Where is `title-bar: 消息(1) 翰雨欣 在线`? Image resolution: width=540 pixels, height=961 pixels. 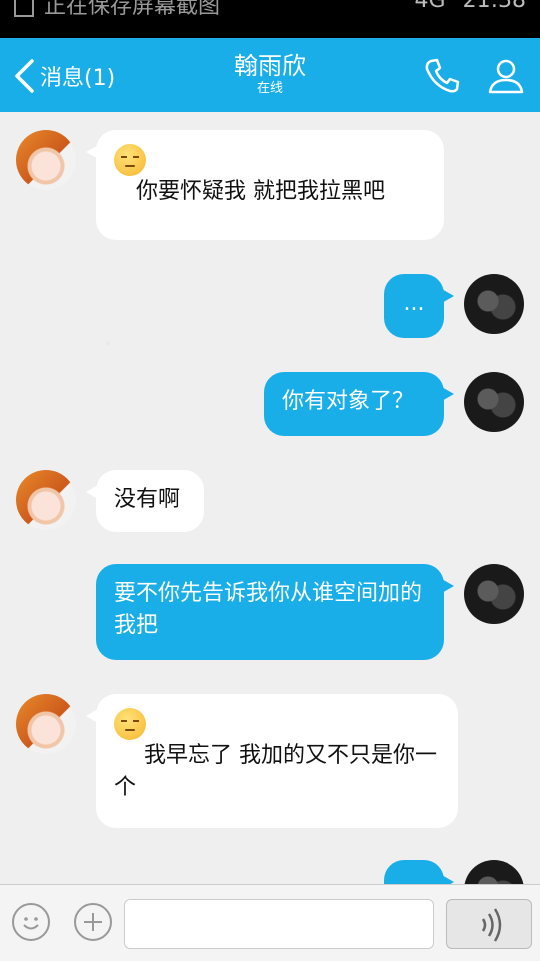 title-bar: 消息(1) 翰雨欣 在线 is located at coordinates (270, 75).